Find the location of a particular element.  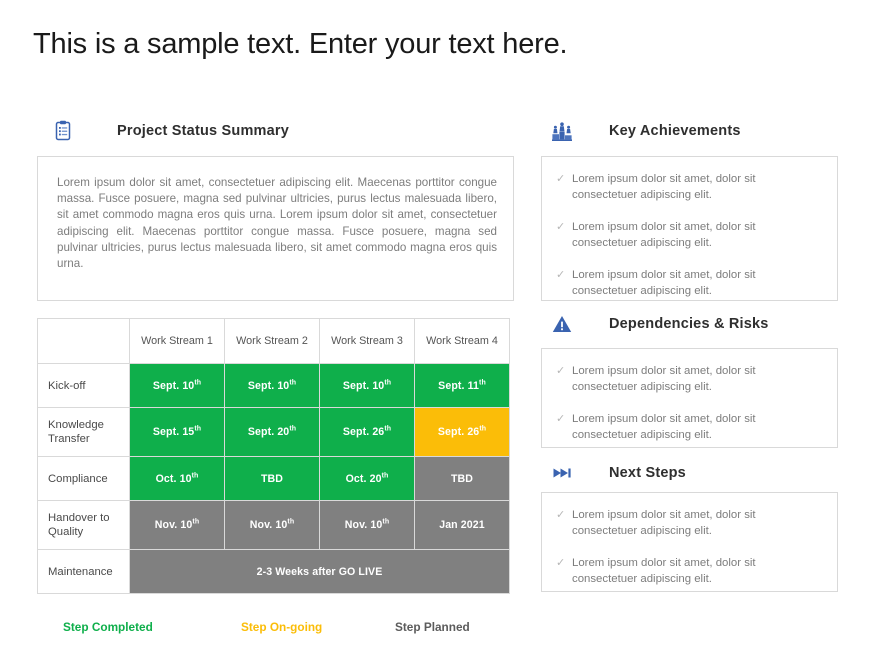

project-status-summary-header: Project Status Summary is located at coordinates (170, 131).